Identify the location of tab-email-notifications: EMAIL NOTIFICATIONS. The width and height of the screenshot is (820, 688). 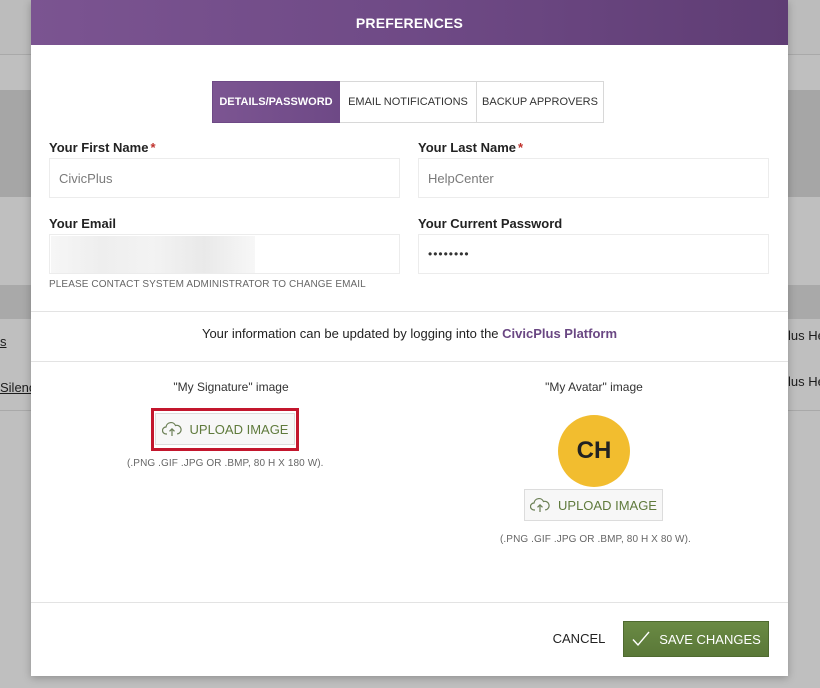
(408, 102).